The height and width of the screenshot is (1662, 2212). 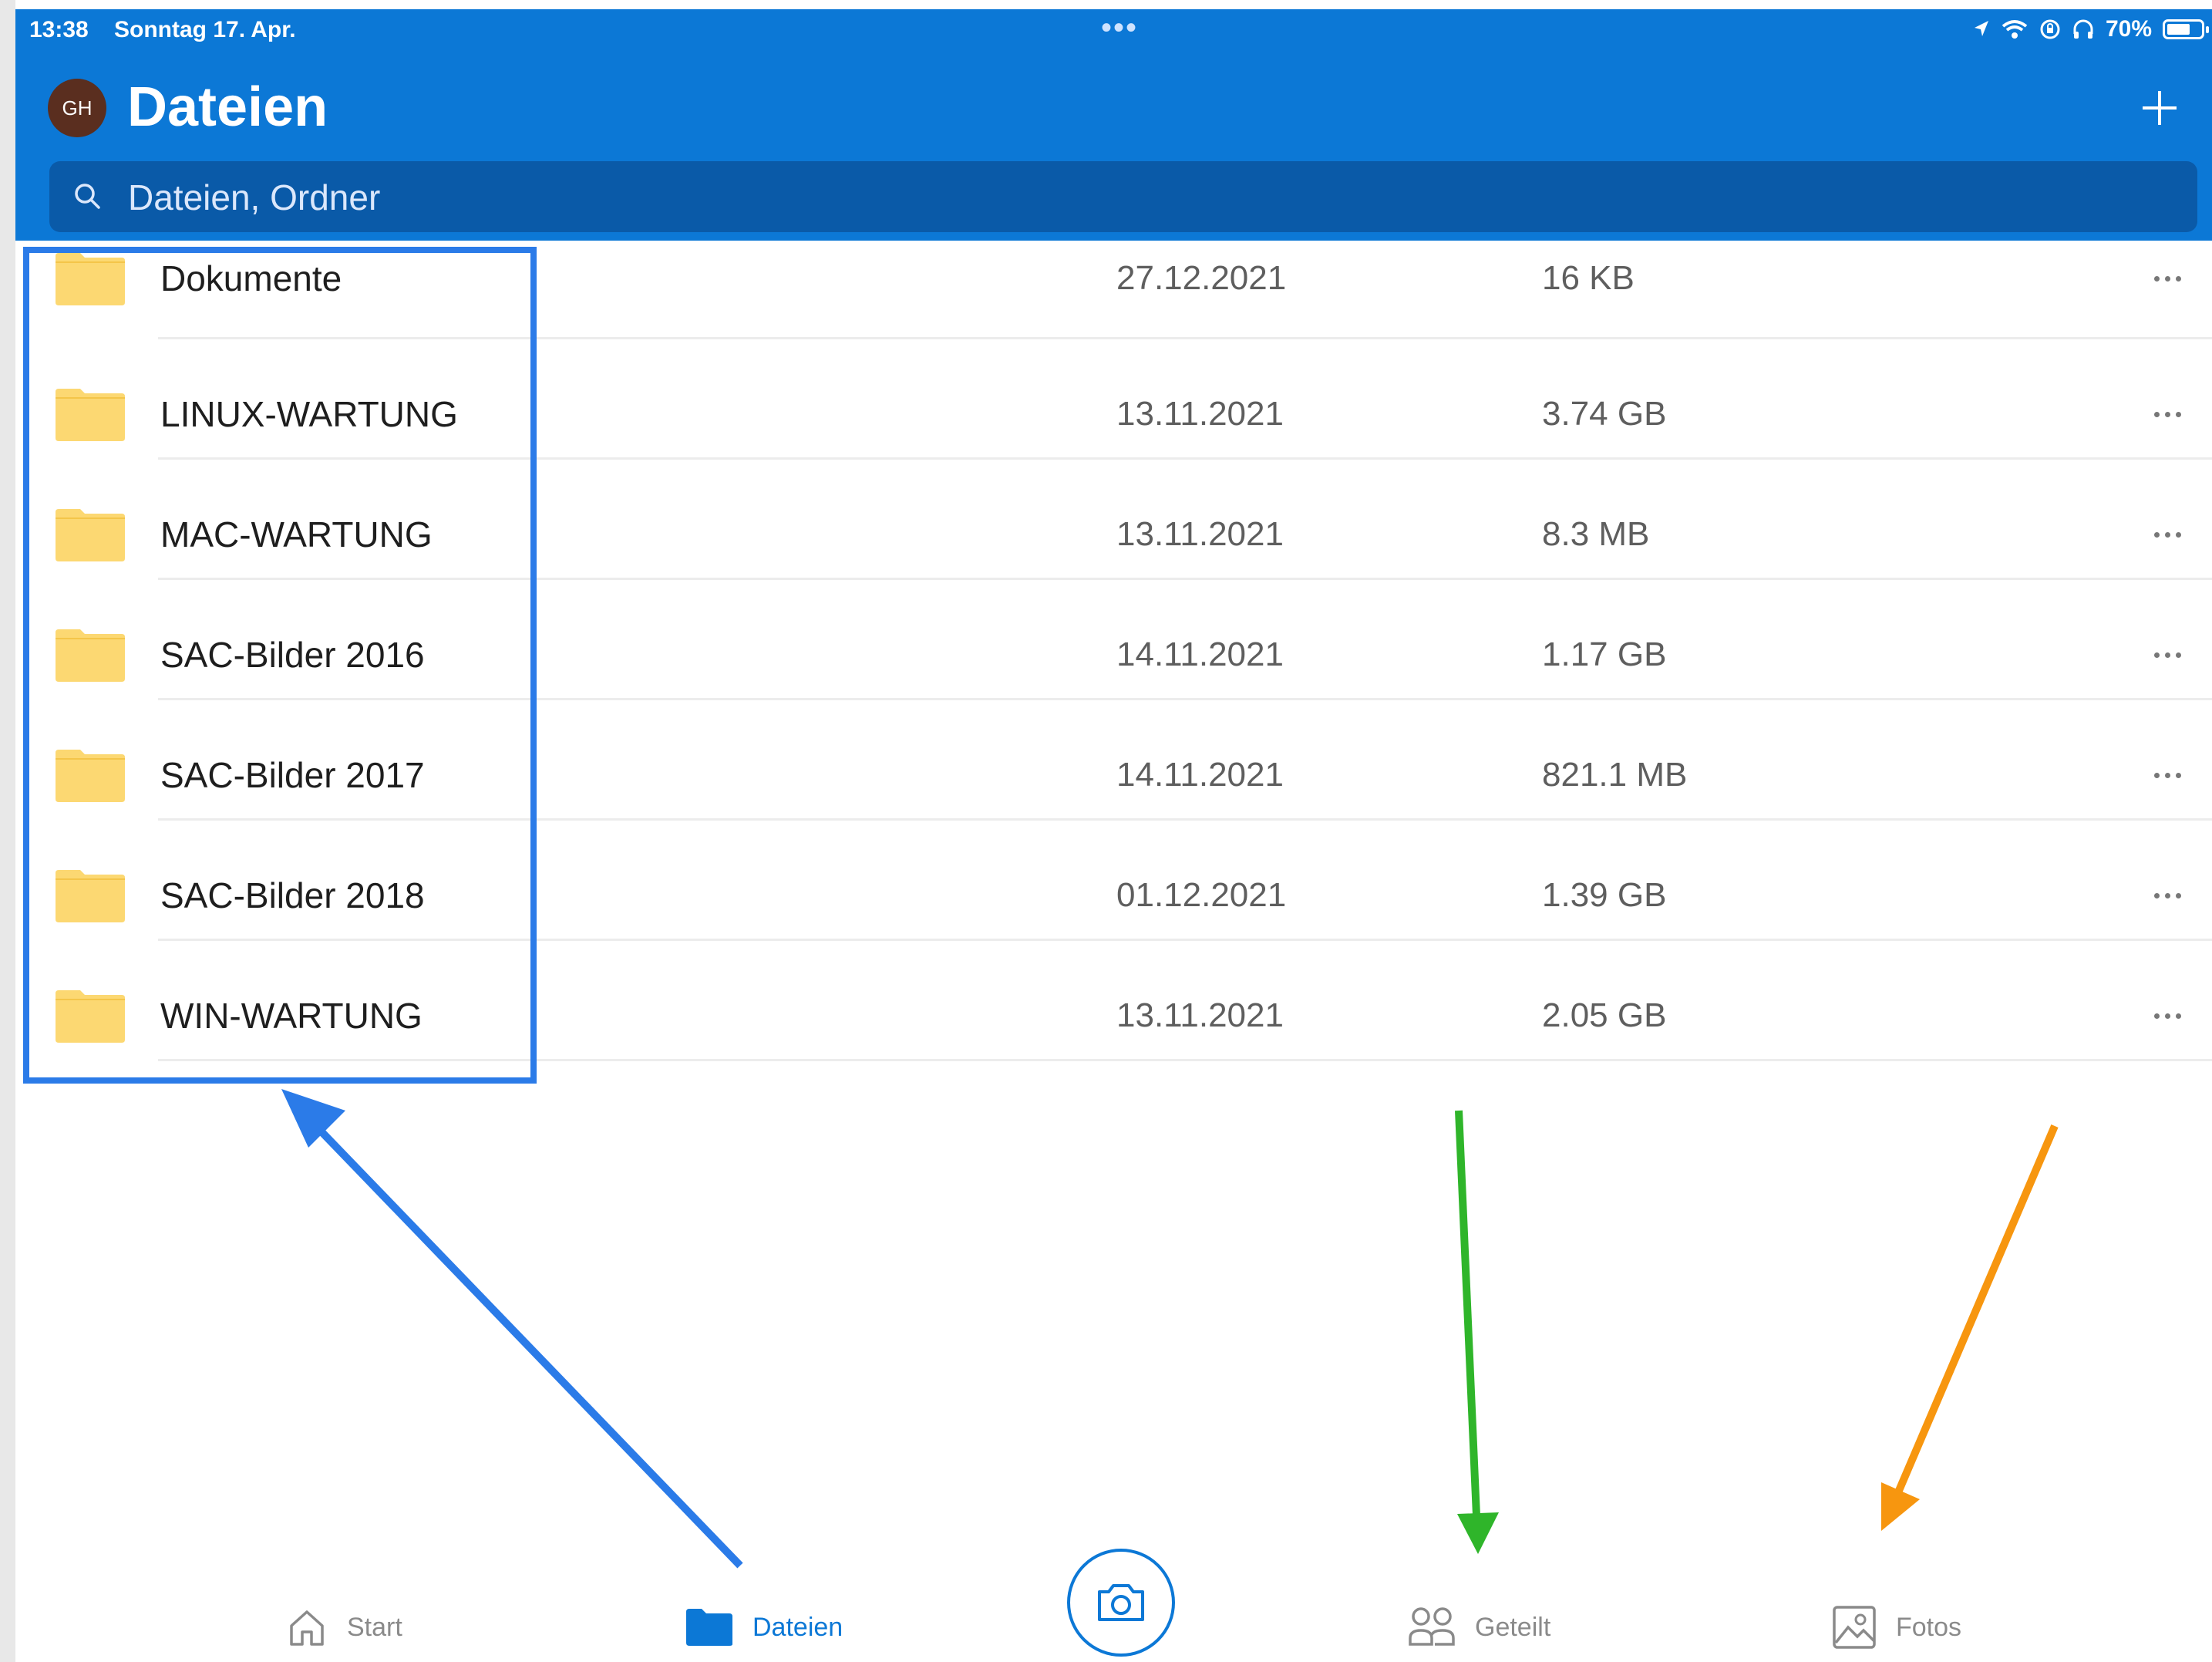 I want to click on plus-icon, so click(x=2160, y=108).